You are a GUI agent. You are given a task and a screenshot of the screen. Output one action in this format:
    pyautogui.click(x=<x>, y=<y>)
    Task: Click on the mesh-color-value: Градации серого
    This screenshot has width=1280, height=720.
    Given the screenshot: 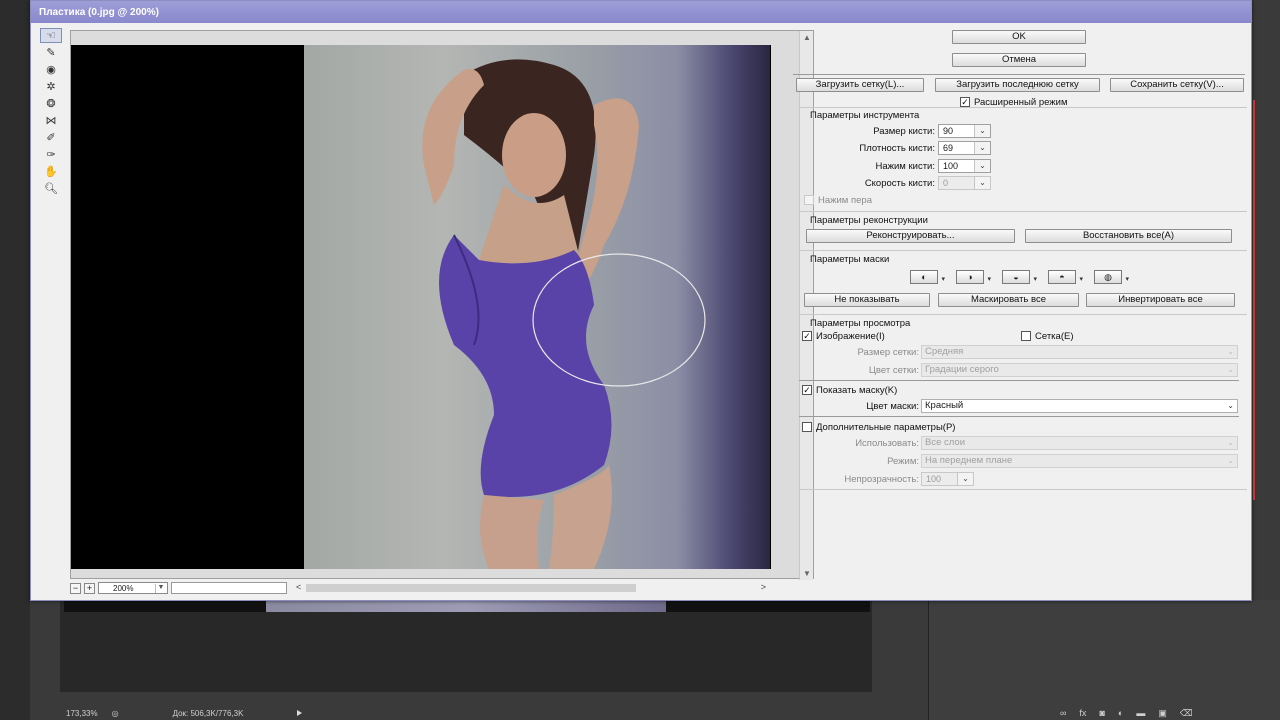 What is the action you would take?
    pyautogui.click(x=962, y=369)
    